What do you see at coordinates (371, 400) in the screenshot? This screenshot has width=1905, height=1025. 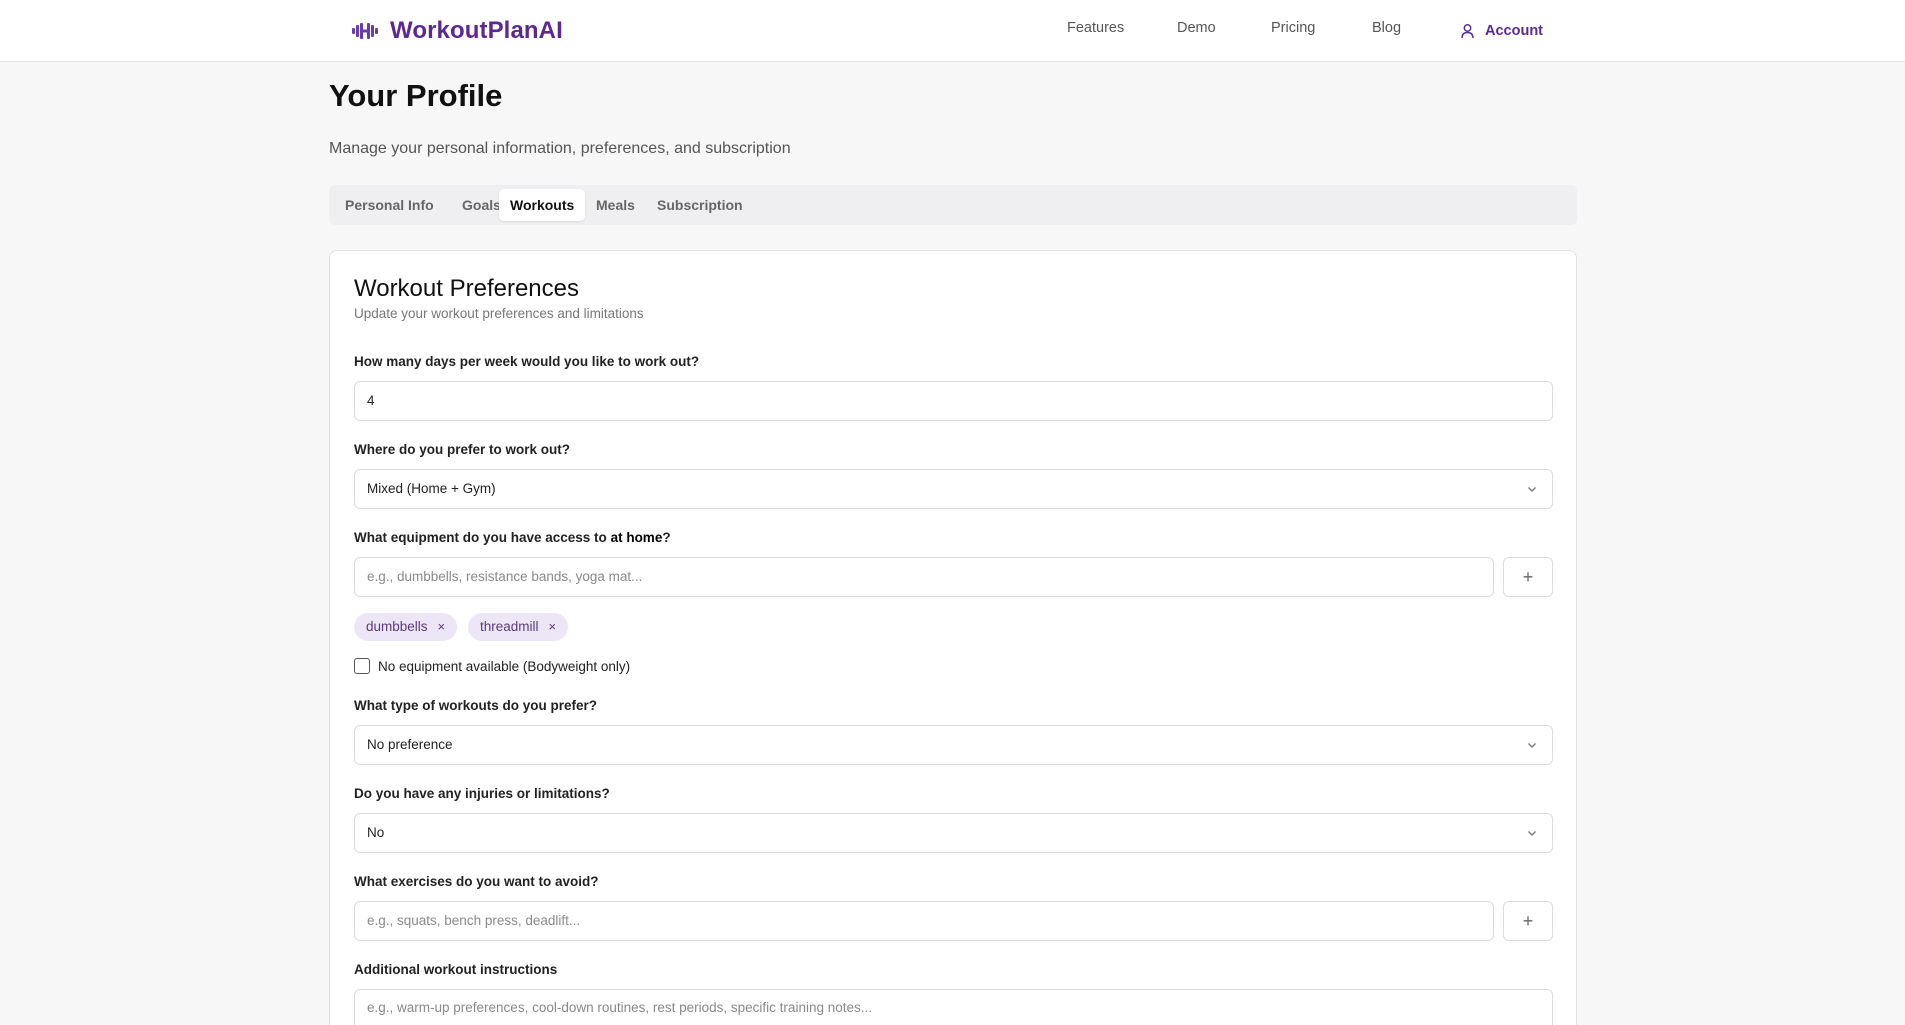 I see `days-per-week-value: 4` at bounding box center [371, 400].